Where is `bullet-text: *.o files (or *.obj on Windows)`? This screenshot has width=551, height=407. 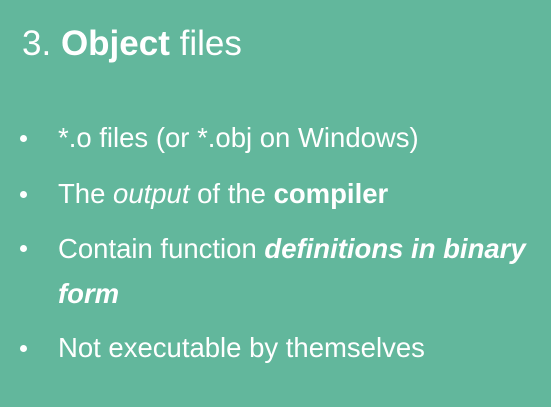
bullet-text: *.o files (or *.obj on Windows) is located at coordinates (238, 137).